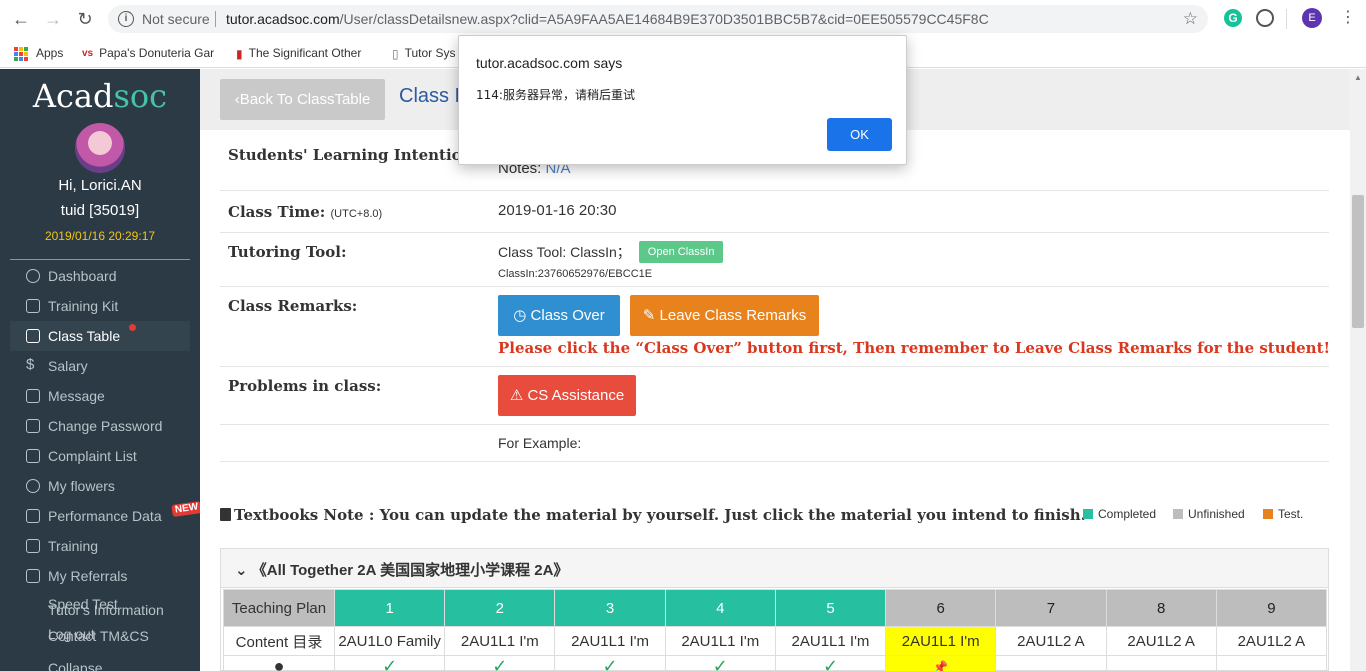 This screenshot has width=1366, height=671. I want to click on sidebar-item-tutors-information: Tutor's Information, so click(106, 610).